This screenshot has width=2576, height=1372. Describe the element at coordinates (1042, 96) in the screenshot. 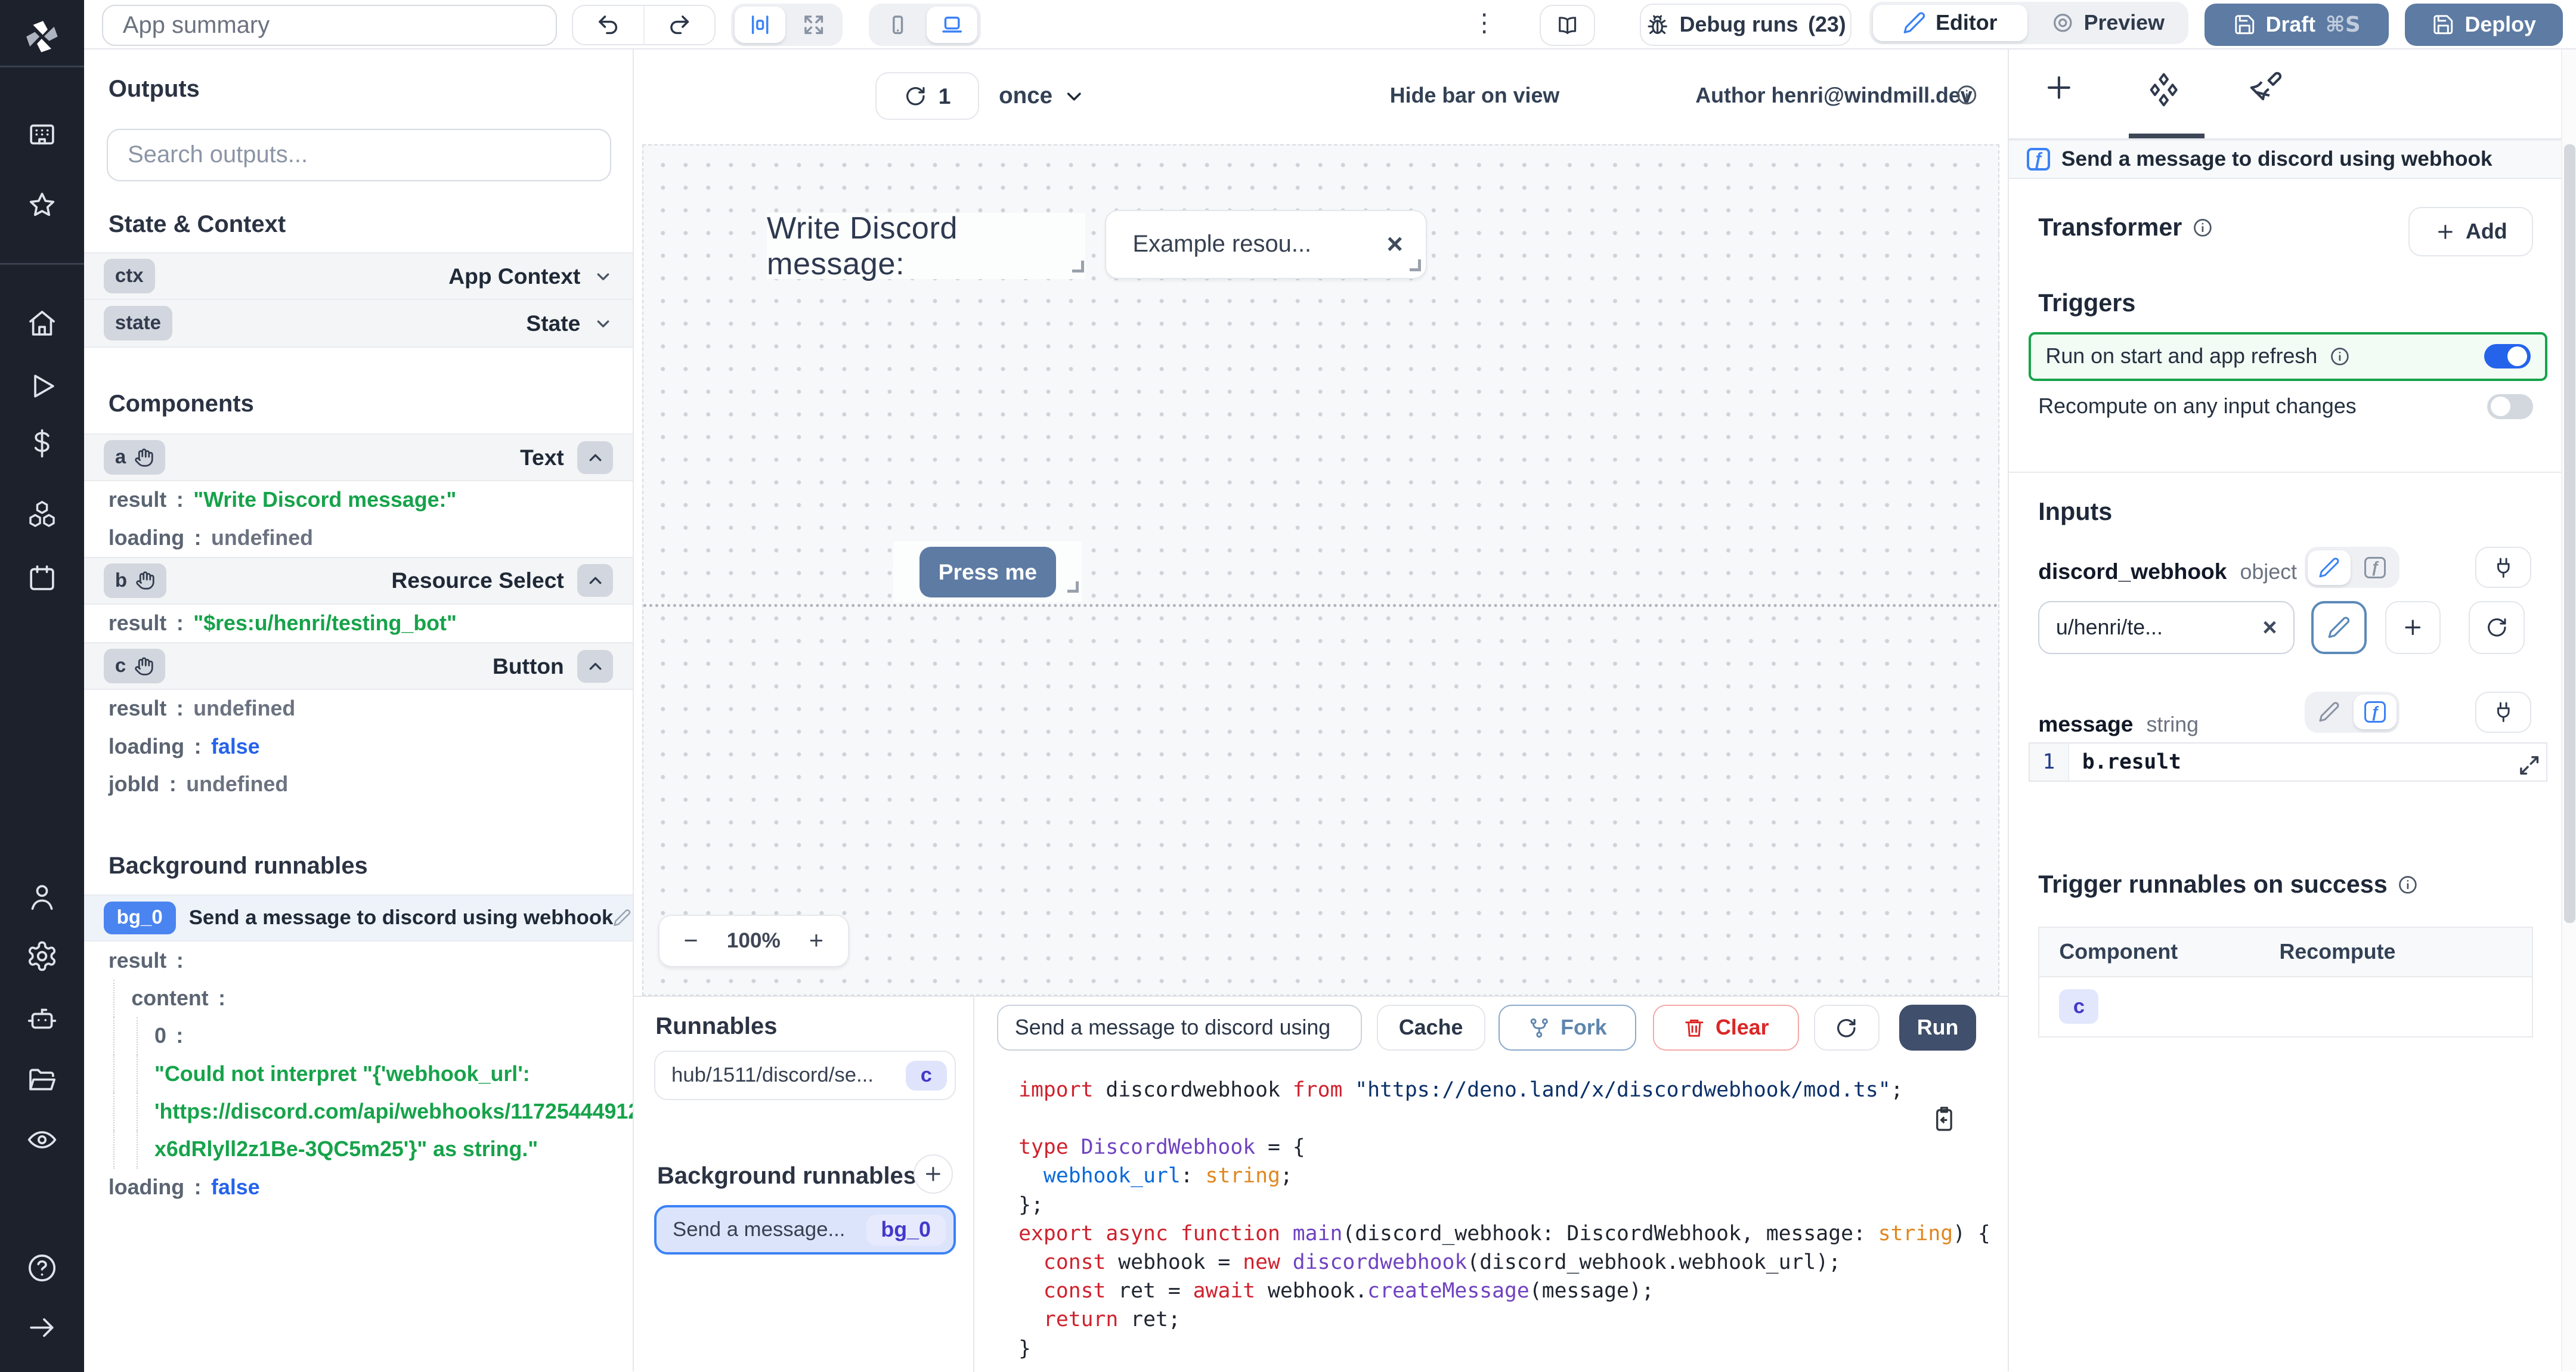

I see `refresh-mode-dropdown: once` at that location.